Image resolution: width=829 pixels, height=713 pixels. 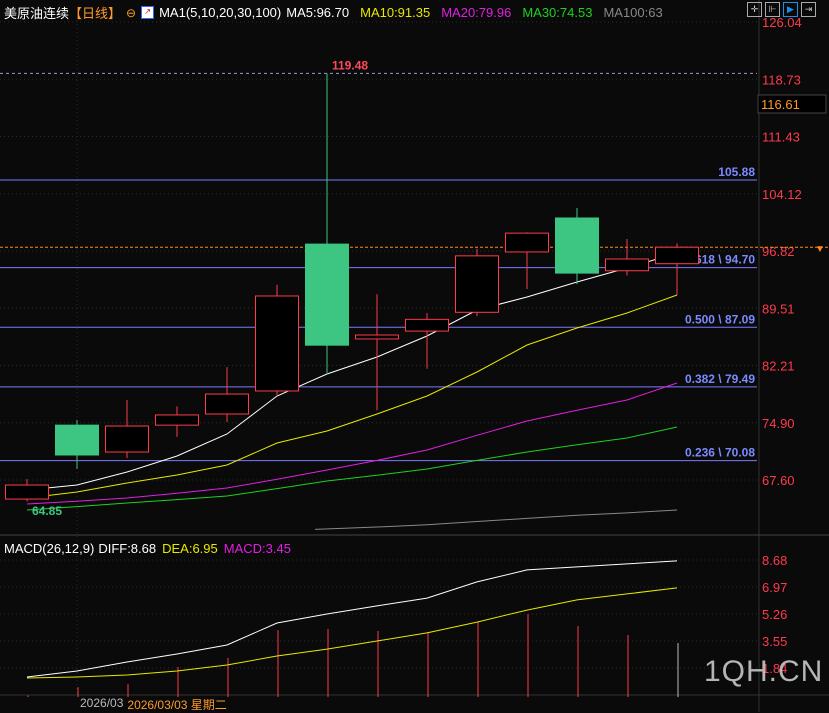 What do you see at coordinates (778, 480) in the screenshot?
I see `price-axis-label: 67.60` at bounding box center [778, 480].